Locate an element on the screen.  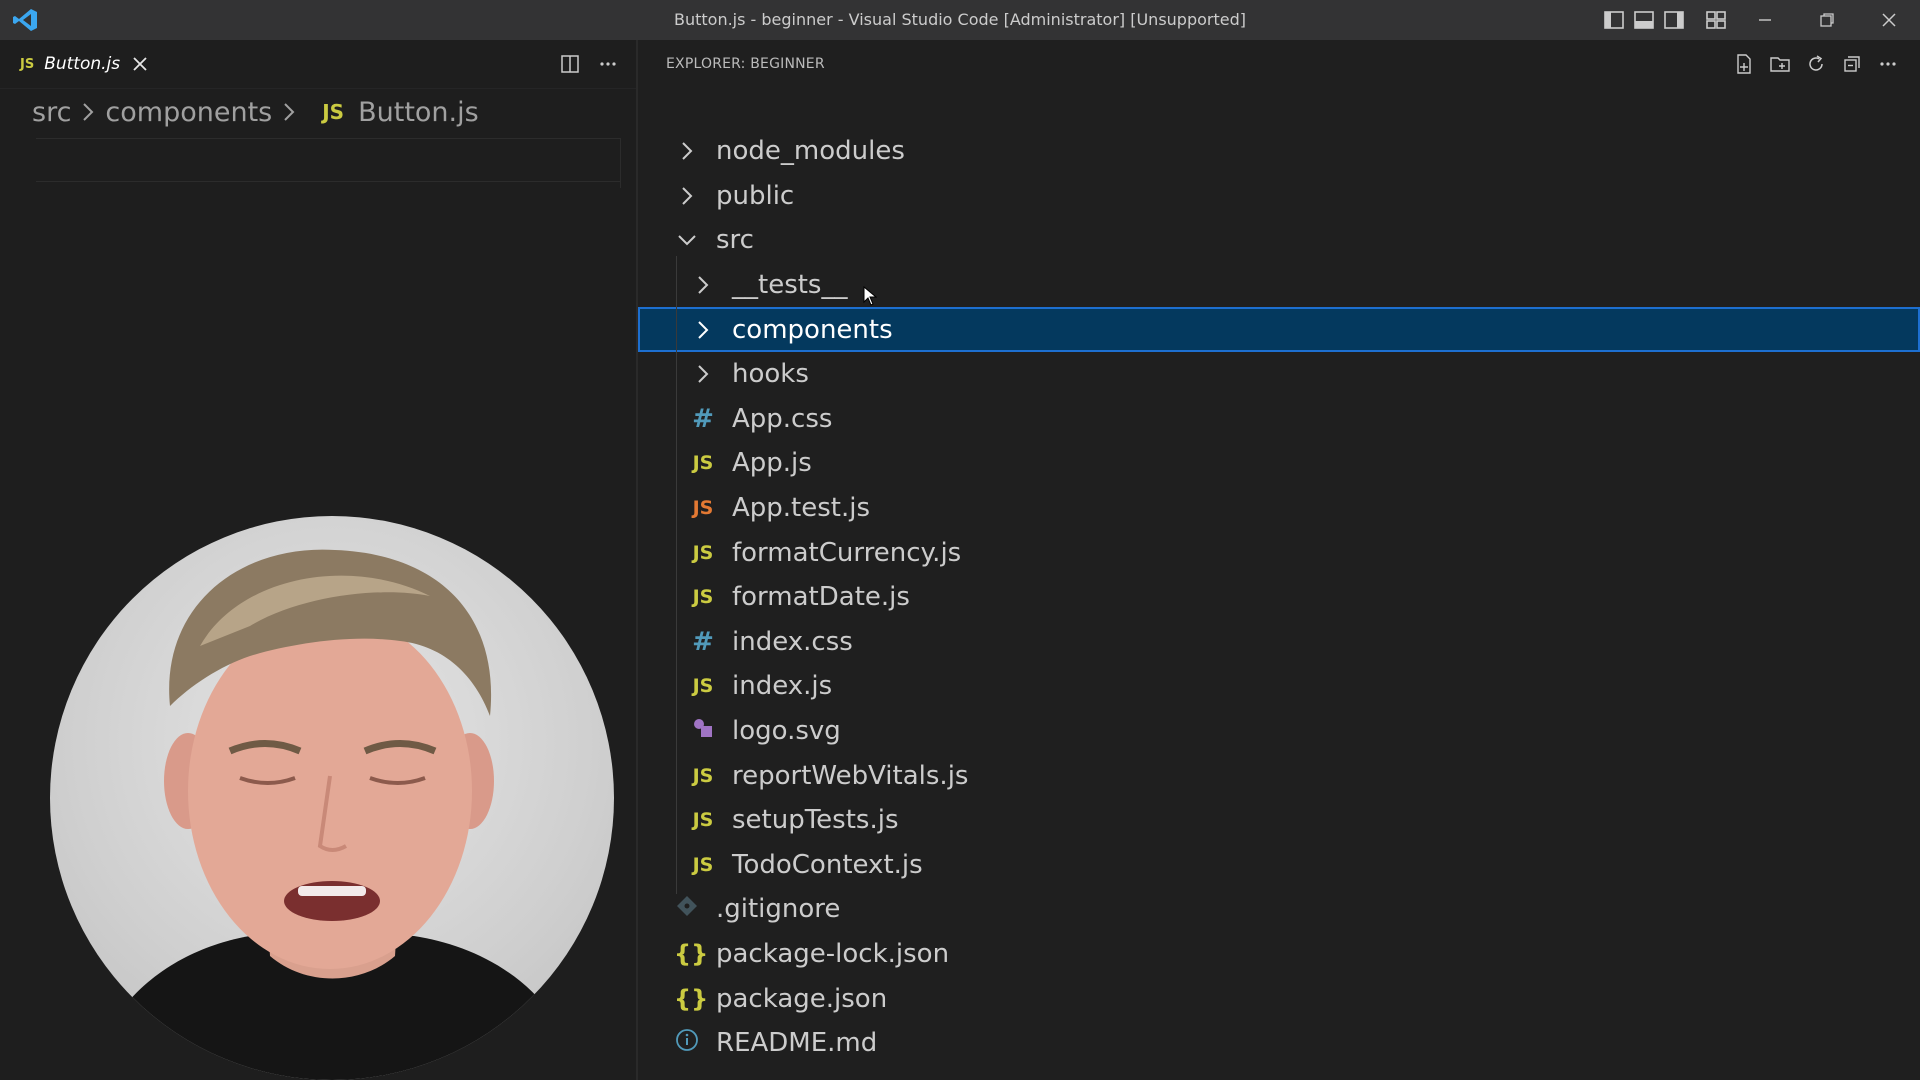
indent-guide is located at coordinates (676, 575).